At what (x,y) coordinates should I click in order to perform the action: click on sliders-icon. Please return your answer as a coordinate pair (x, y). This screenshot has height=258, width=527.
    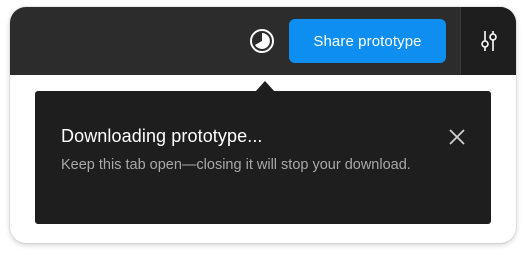
    Looking at the image, I should click on (488, 41).